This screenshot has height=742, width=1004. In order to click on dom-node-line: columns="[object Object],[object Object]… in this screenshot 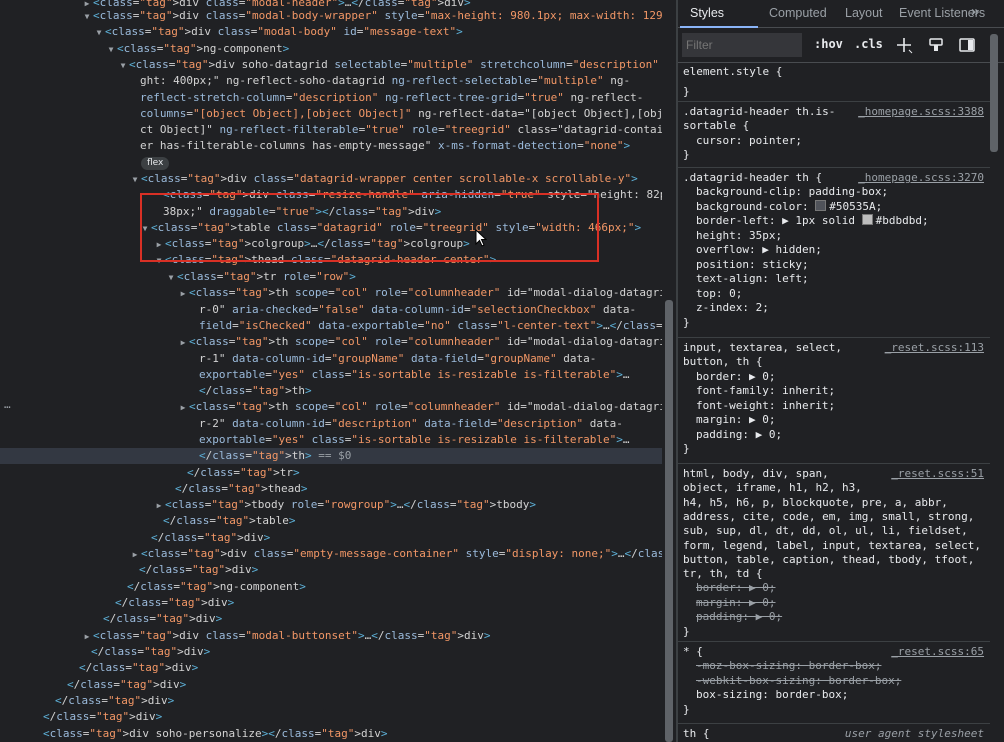, I will do `click(331, 114)`.